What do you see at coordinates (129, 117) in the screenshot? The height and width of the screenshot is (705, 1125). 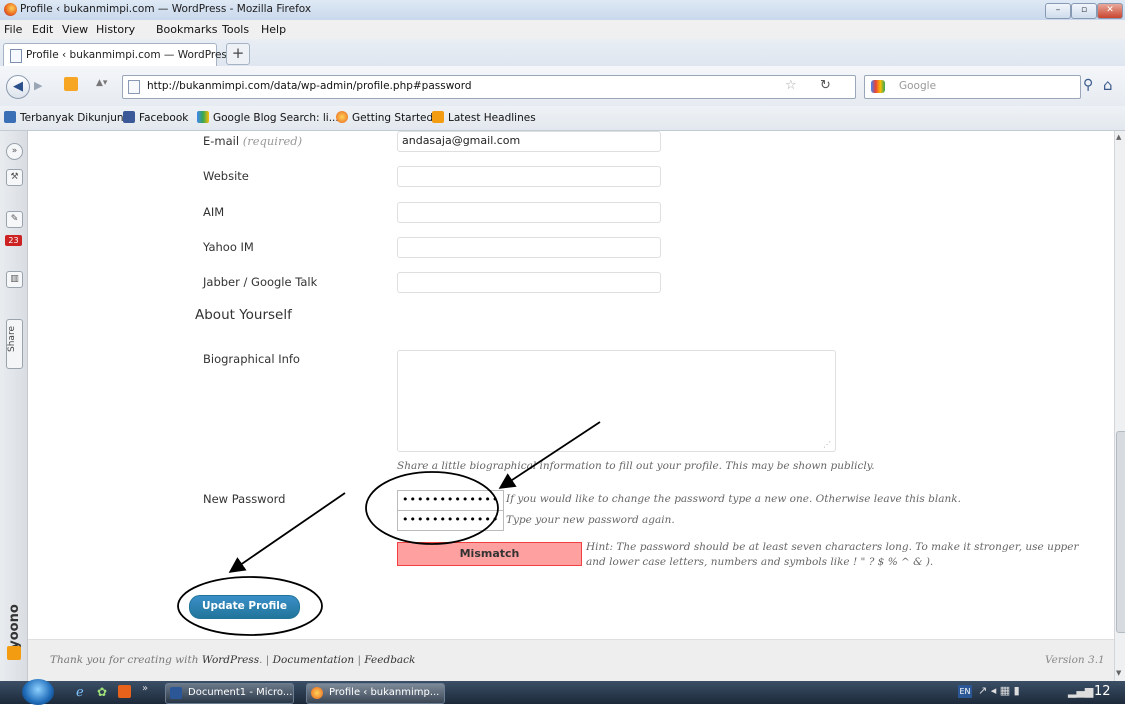 I see `facebook-icon` at bounding box center [129, 117].